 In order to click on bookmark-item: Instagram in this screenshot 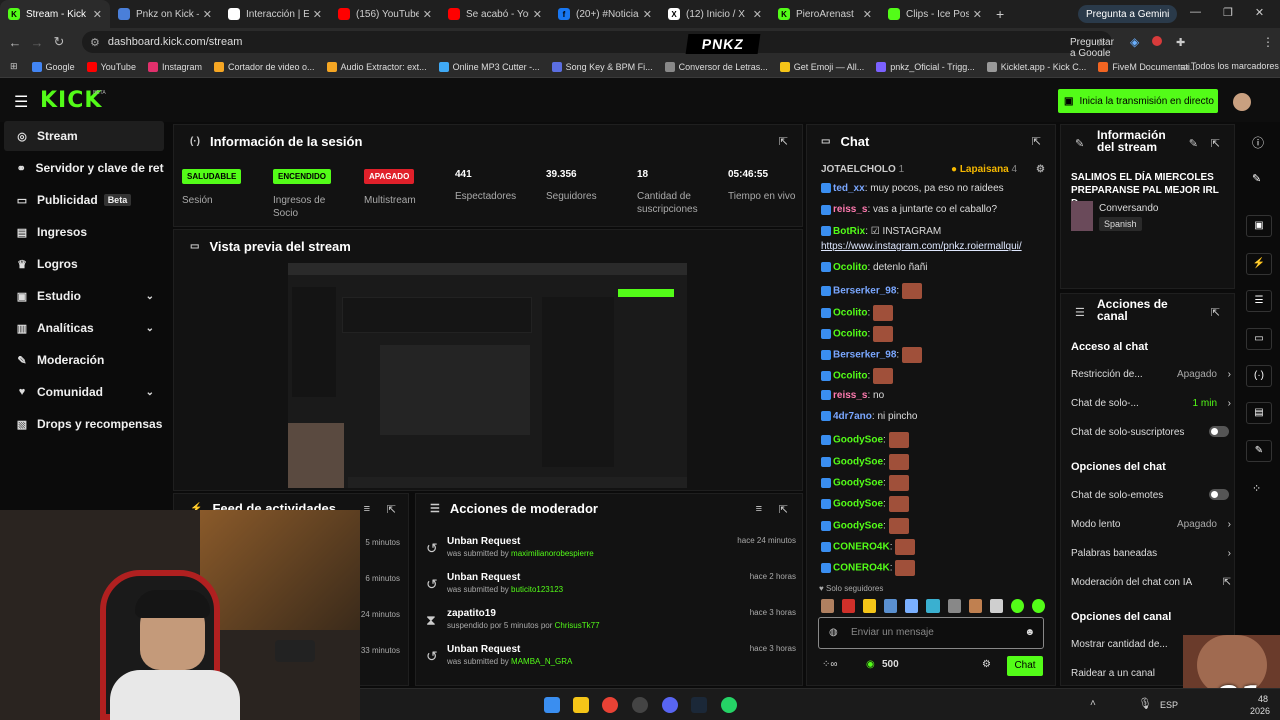, I will do `click(174, 66)`.